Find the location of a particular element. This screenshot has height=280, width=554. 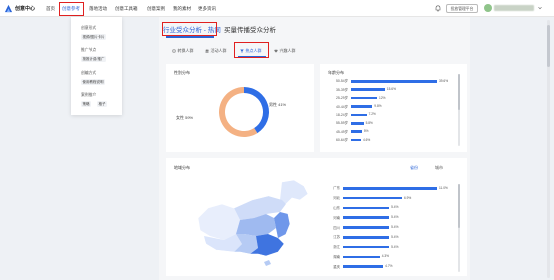

age-scrollbar-thumb is located at coordinates (459, 92).